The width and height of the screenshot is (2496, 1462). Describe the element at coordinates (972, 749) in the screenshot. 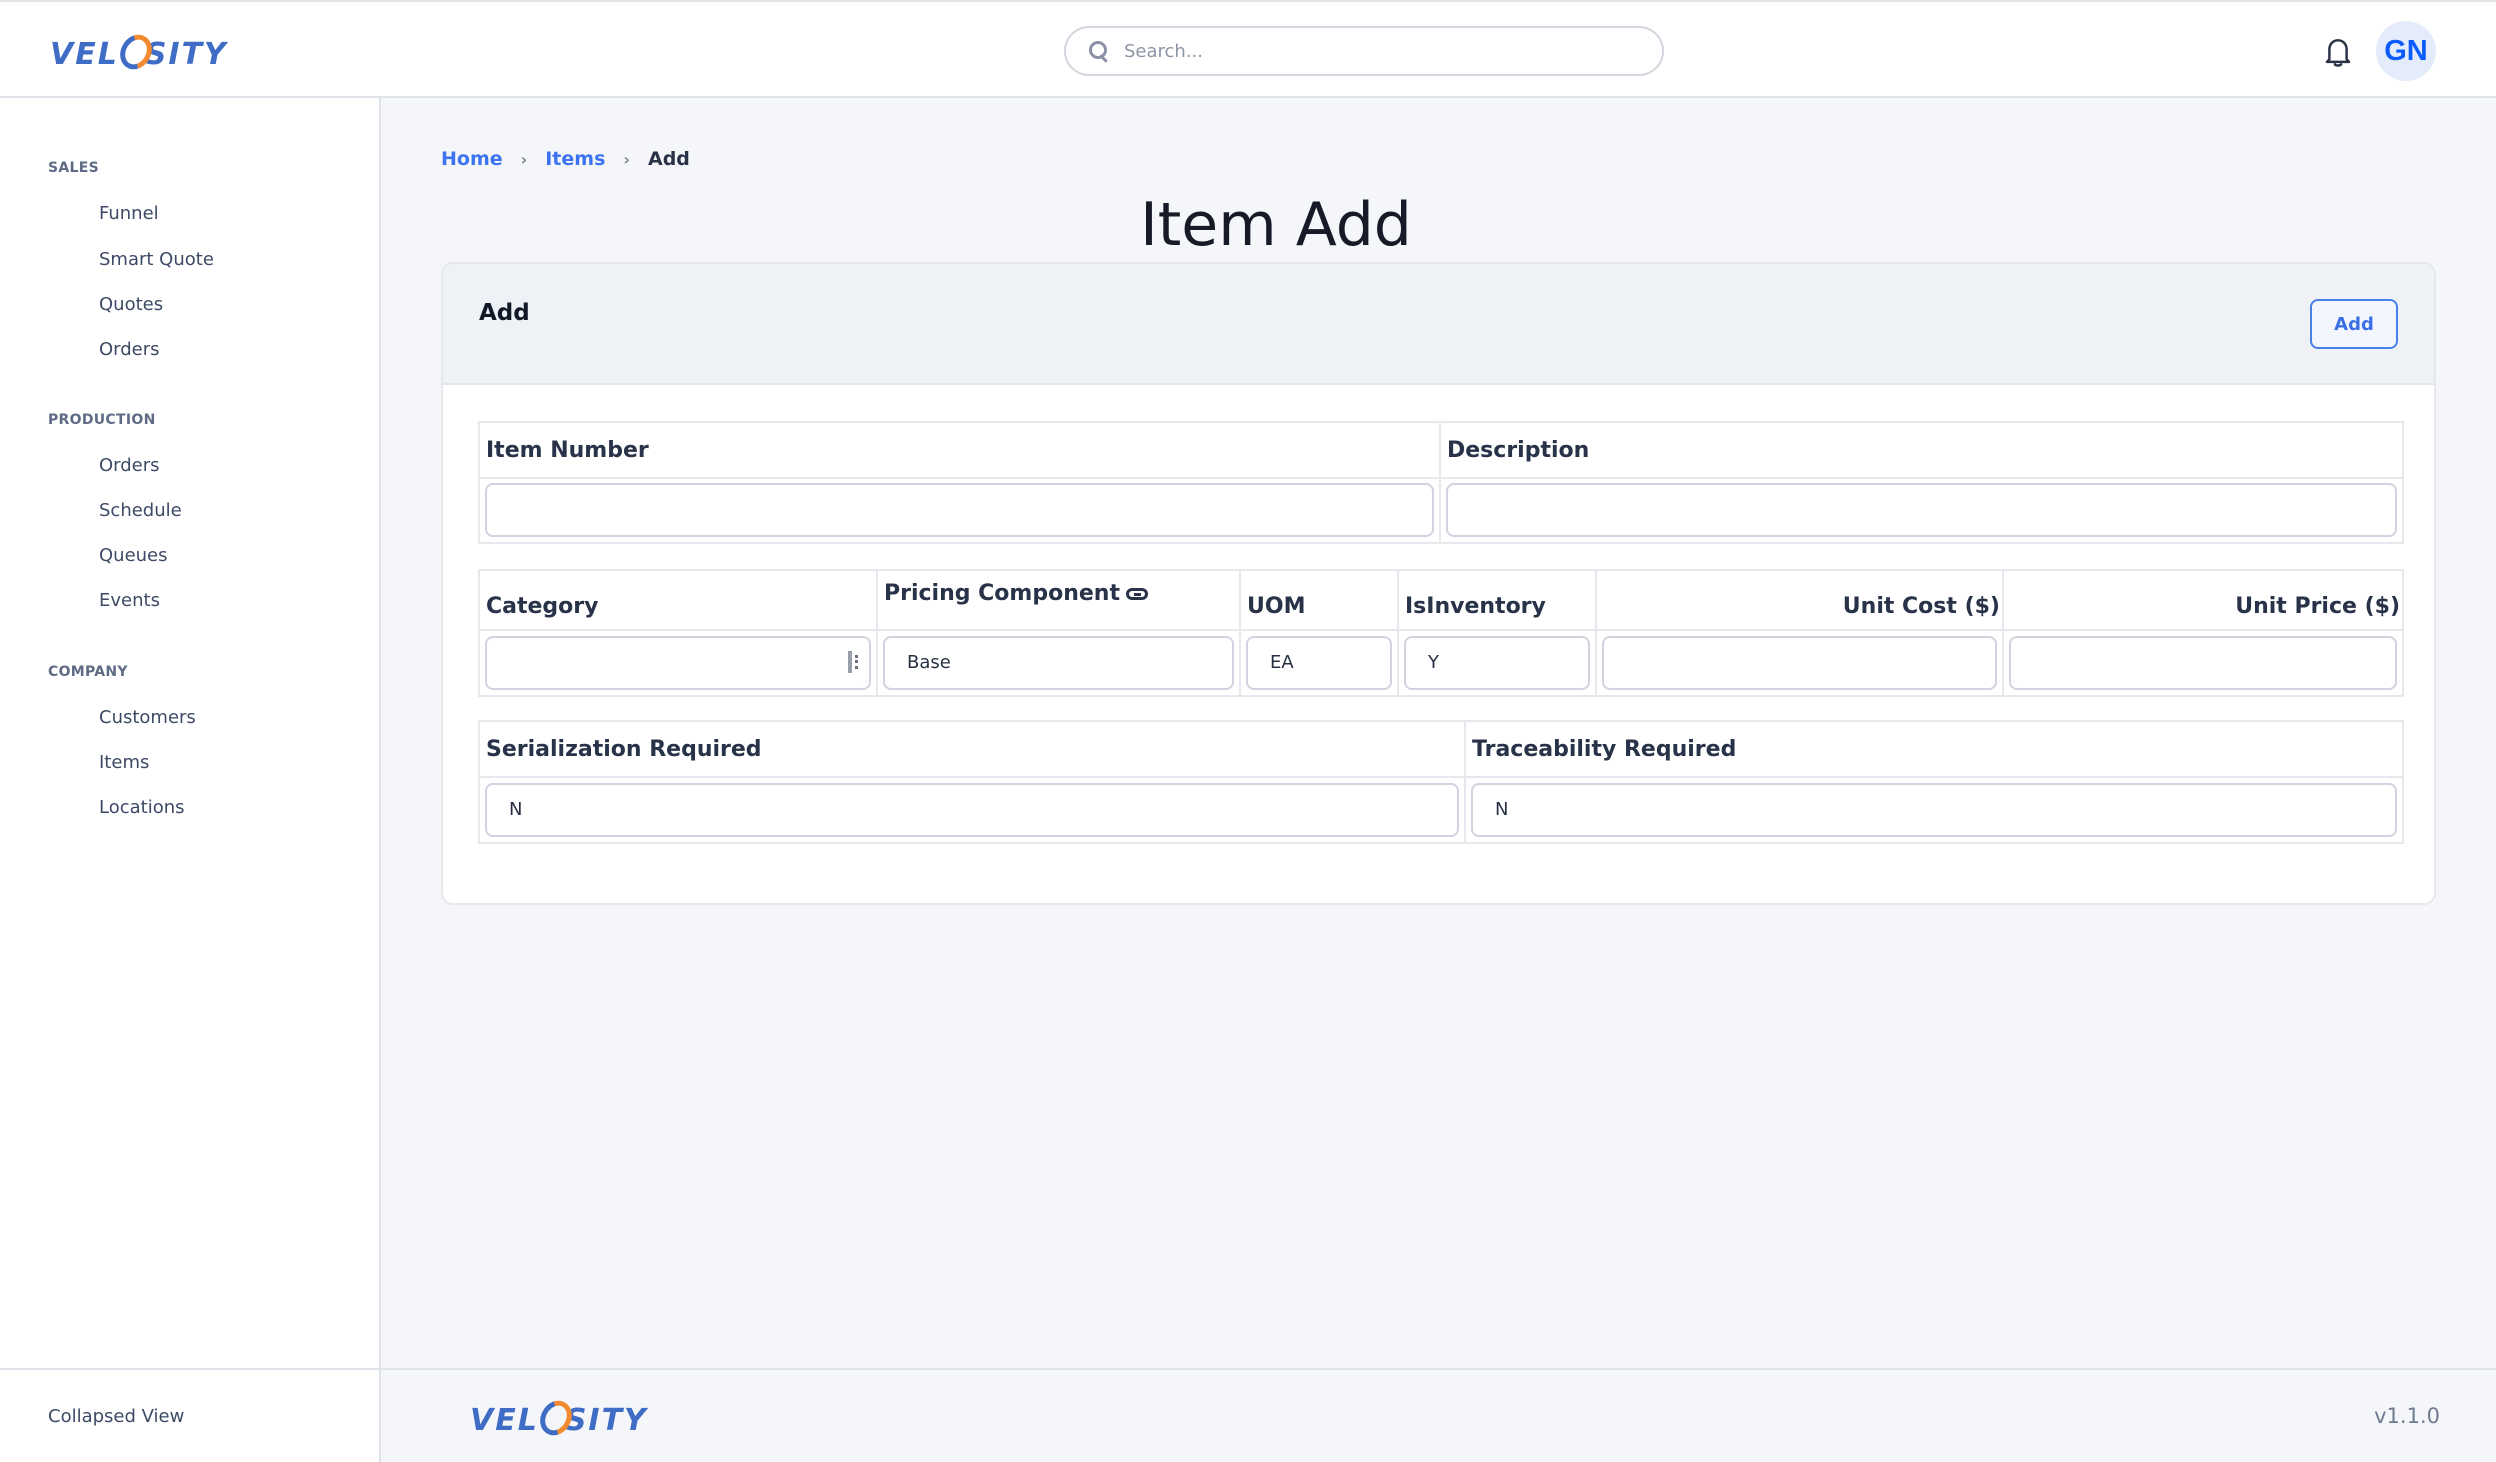

I see `serialization-required-label: Serialization Required` at that location.